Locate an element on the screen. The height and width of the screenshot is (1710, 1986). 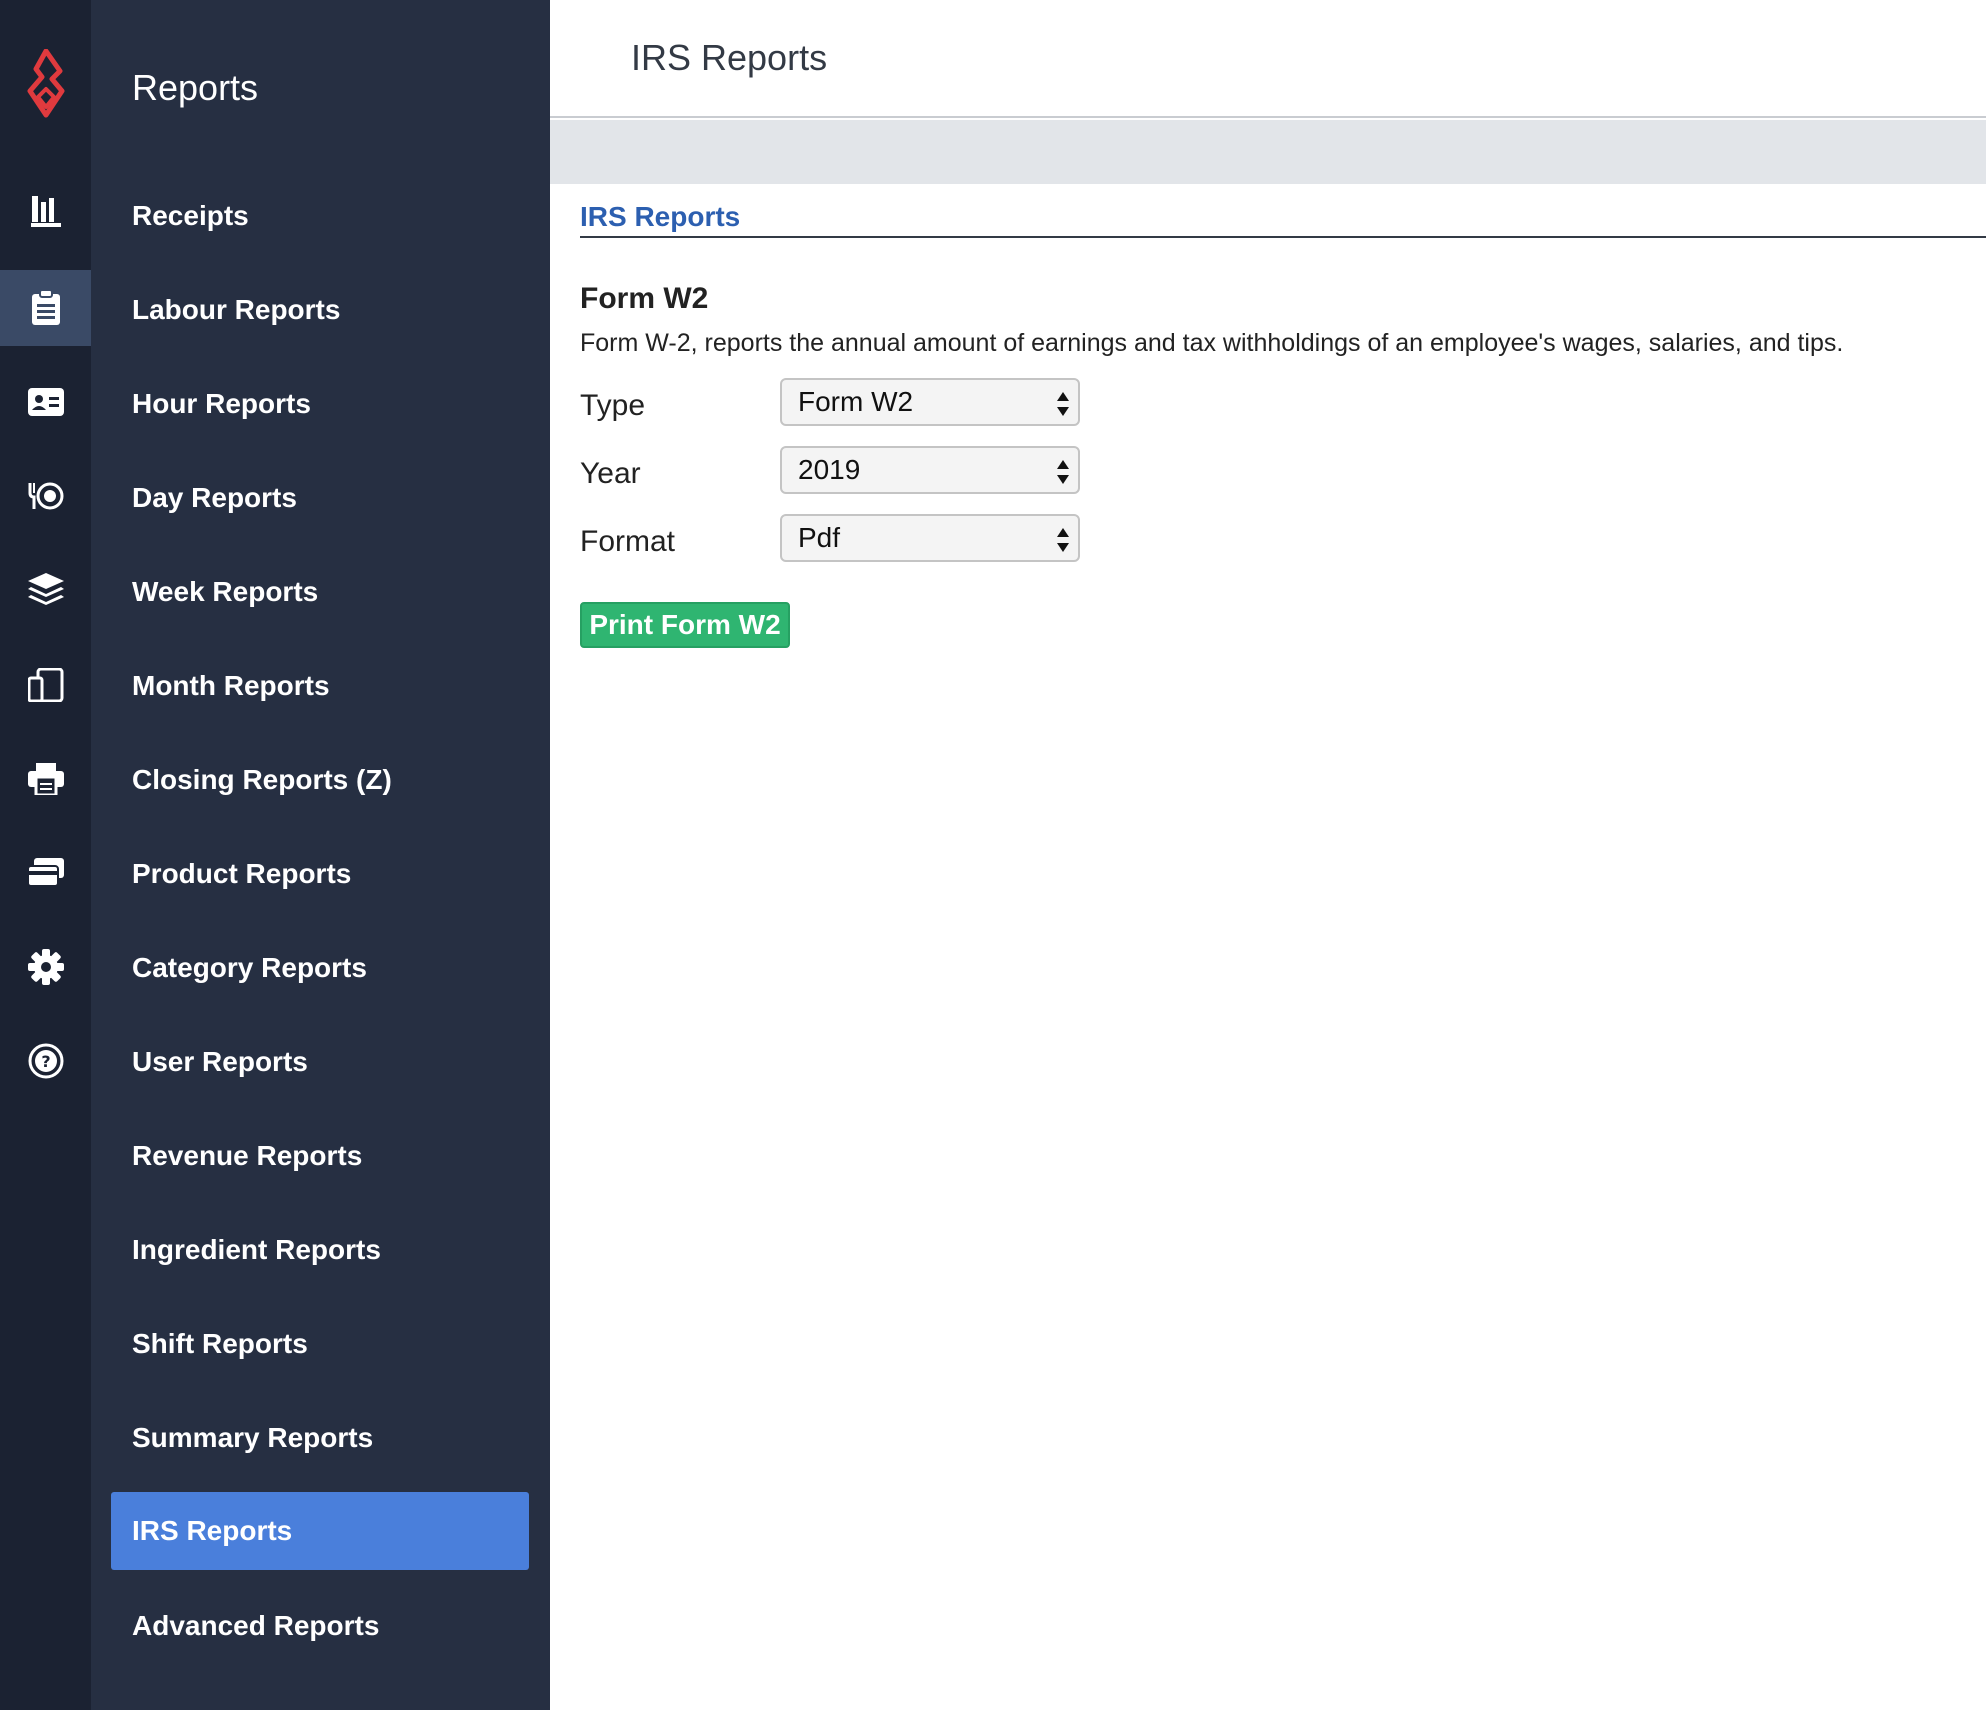
dining-icon is located at coordinates (45, 496).